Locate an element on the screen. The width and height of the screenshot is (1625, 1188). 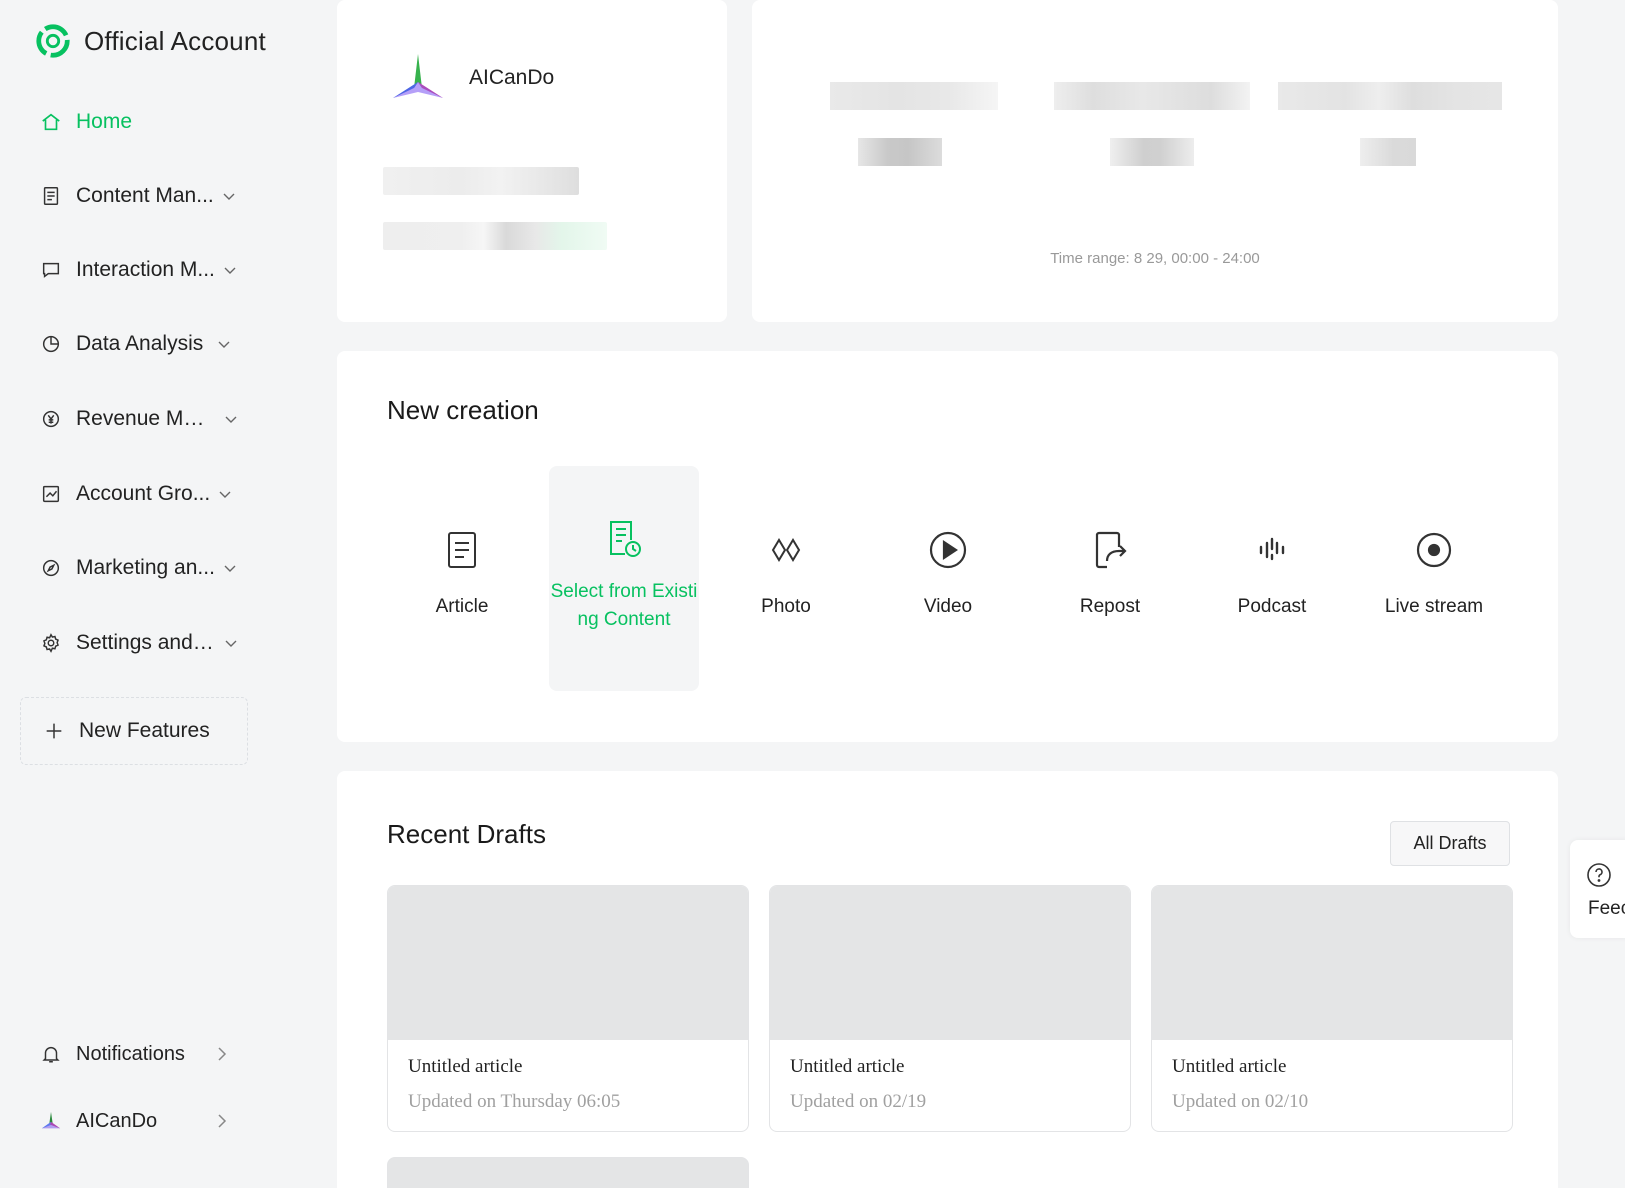
yen-icon is located at coordinates (51, 419).